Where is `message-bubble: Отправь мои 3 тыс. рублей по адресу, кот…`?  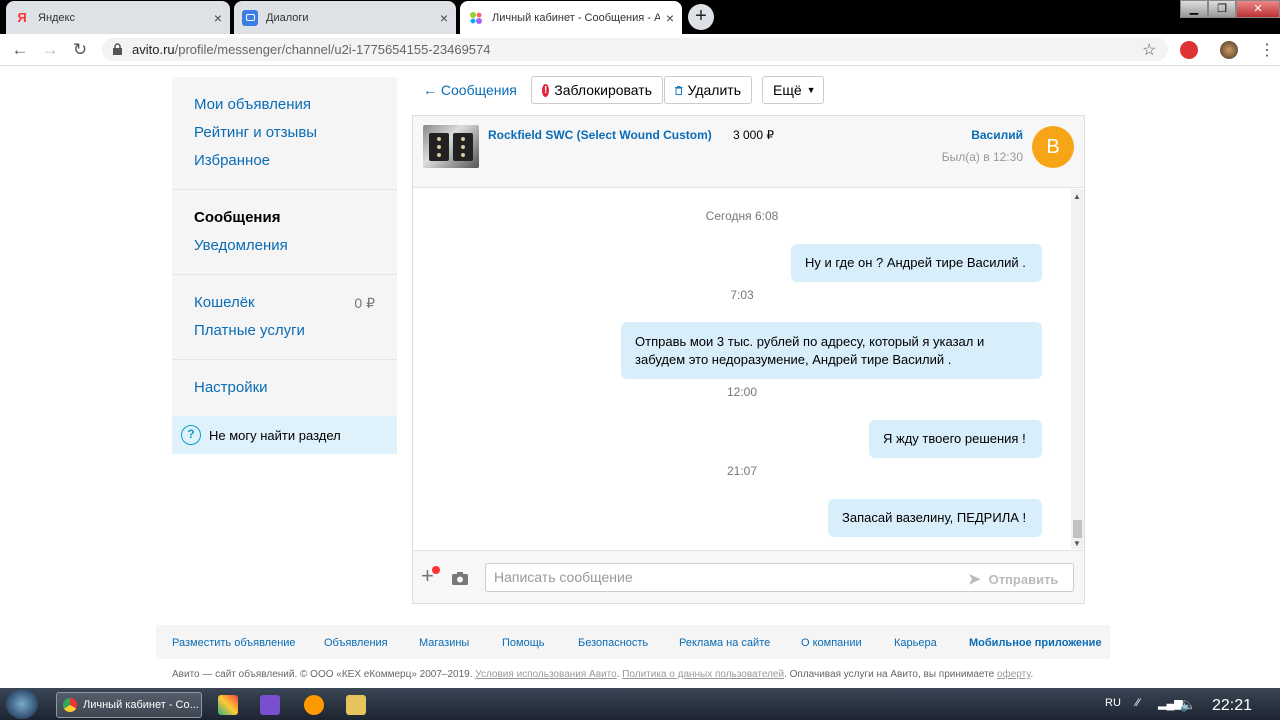 message-bubble: Отправь мои 3 тыс. рублей по адресу, кот… is located at coordinates (831, 350).